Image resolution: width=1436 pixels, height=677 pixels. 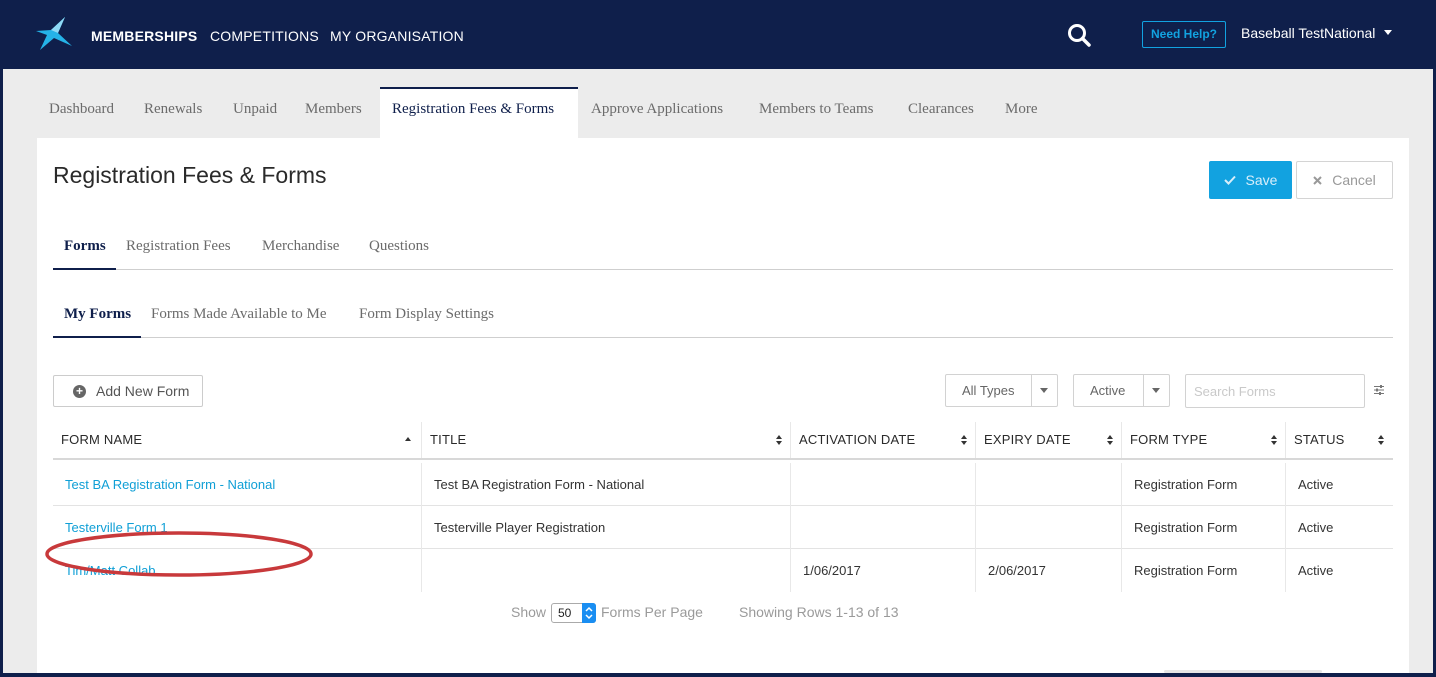 What do you see at coordinates (333, 109) in the screenshot?
I see `tab-members: Members` at bounding box center [333, 109].